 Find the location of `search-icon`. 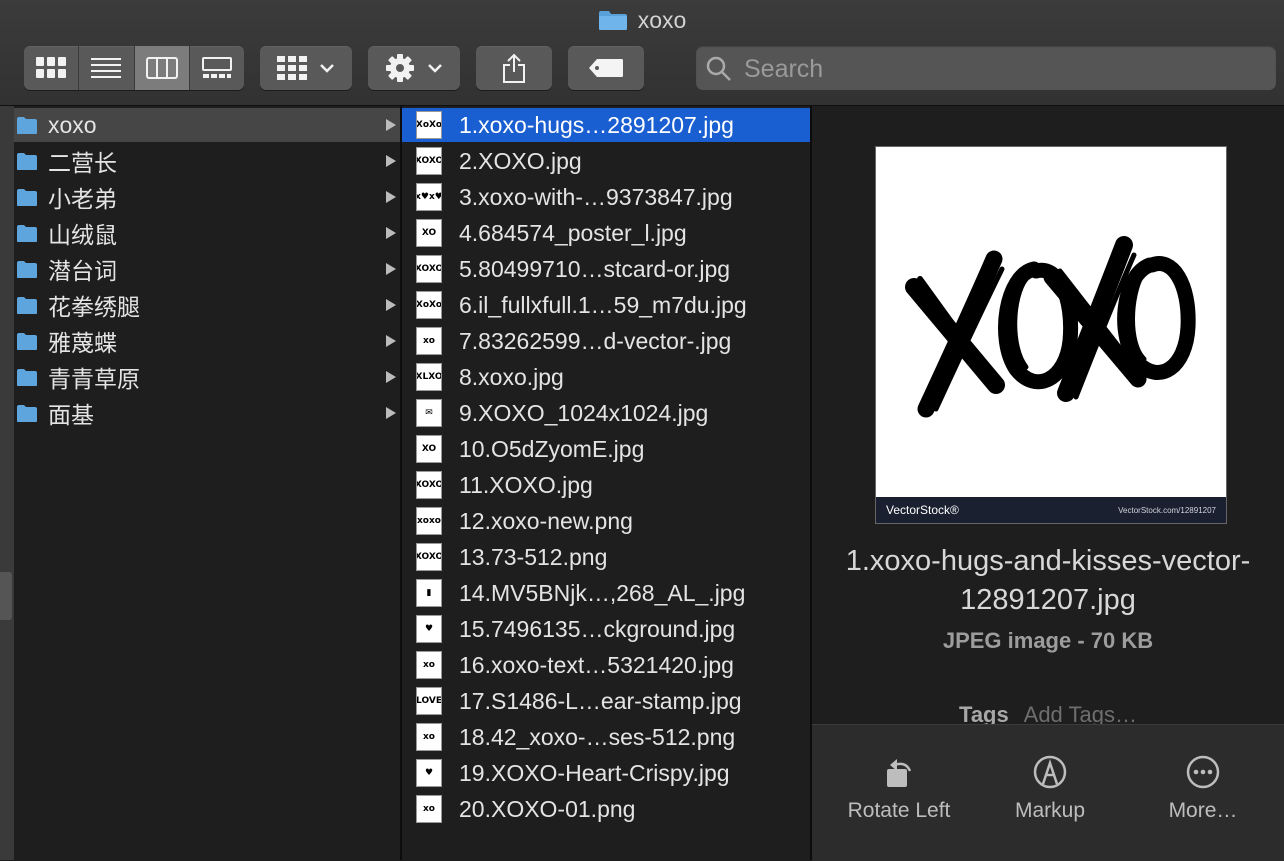

search-icon is located at coordinates (718, 68).